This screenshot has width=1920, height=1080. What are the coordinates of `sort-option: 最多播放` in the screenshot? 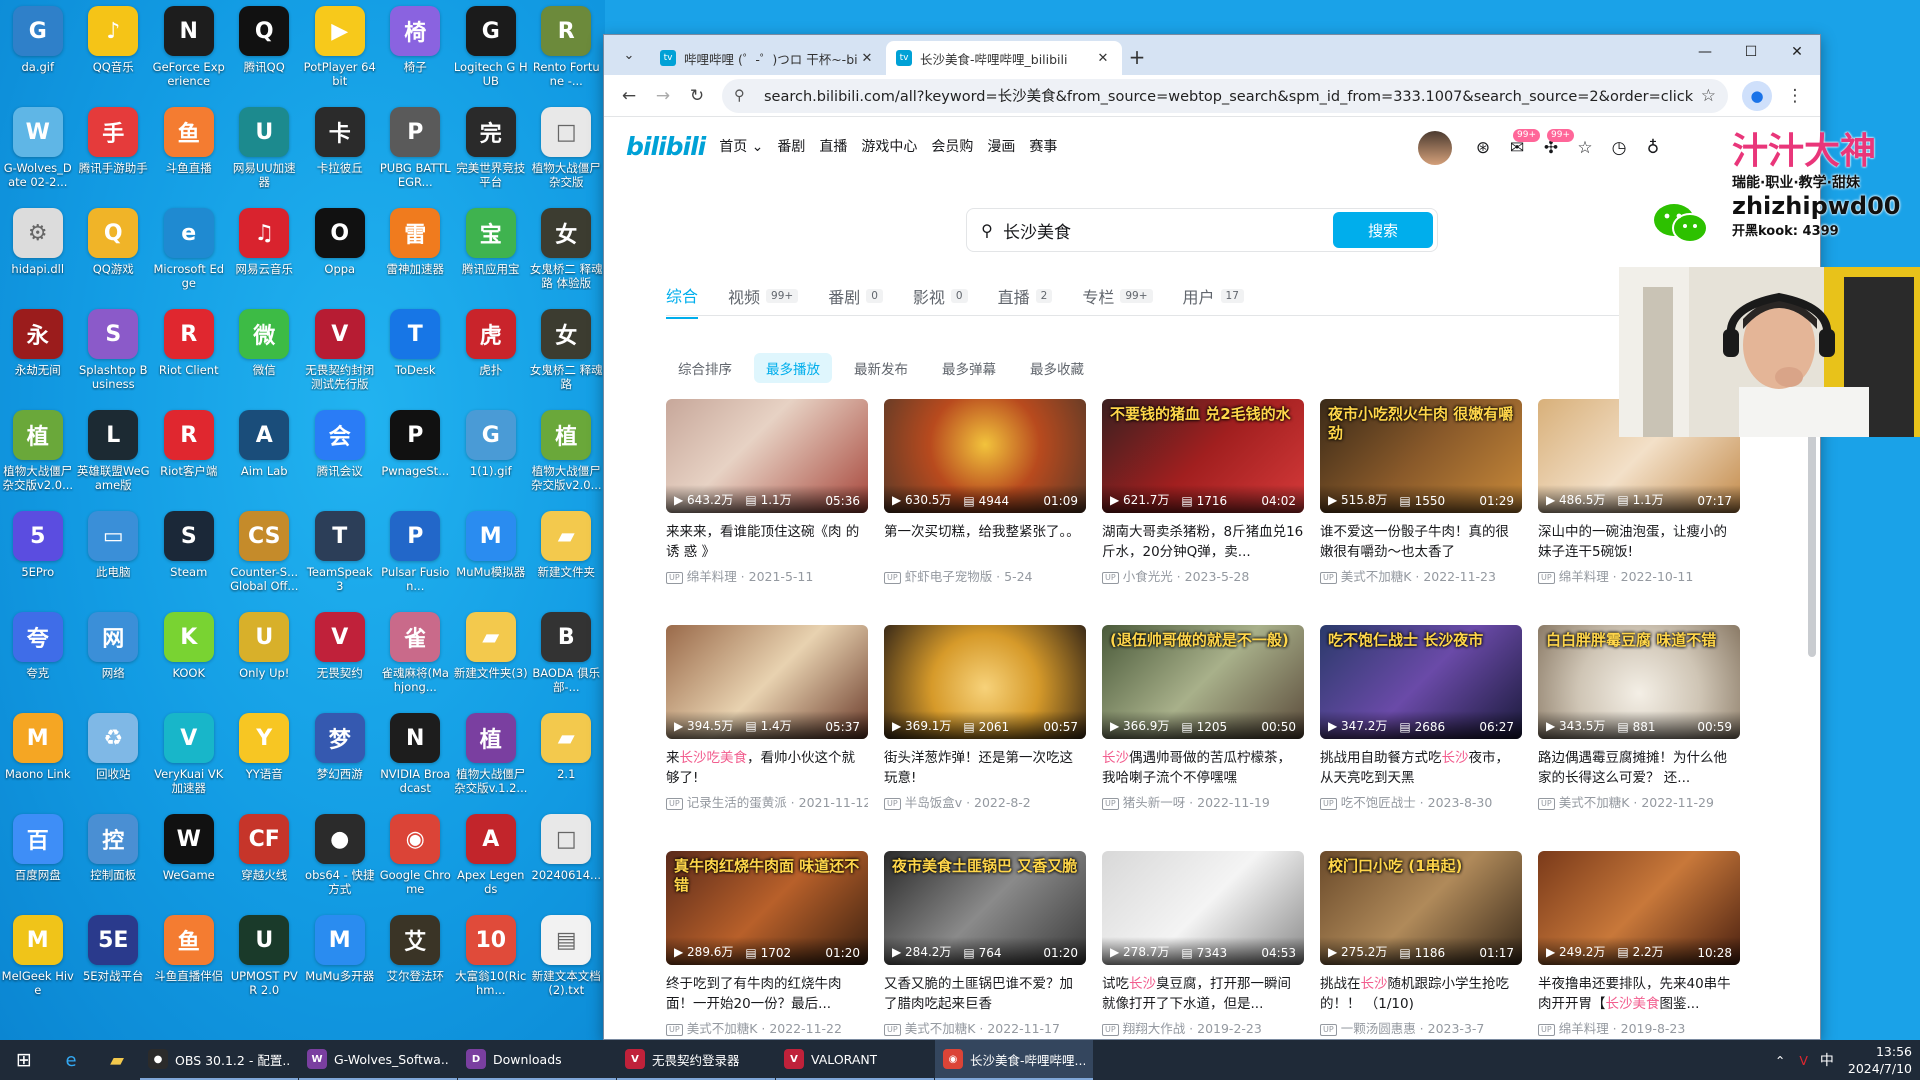 It's located at (793, 368).